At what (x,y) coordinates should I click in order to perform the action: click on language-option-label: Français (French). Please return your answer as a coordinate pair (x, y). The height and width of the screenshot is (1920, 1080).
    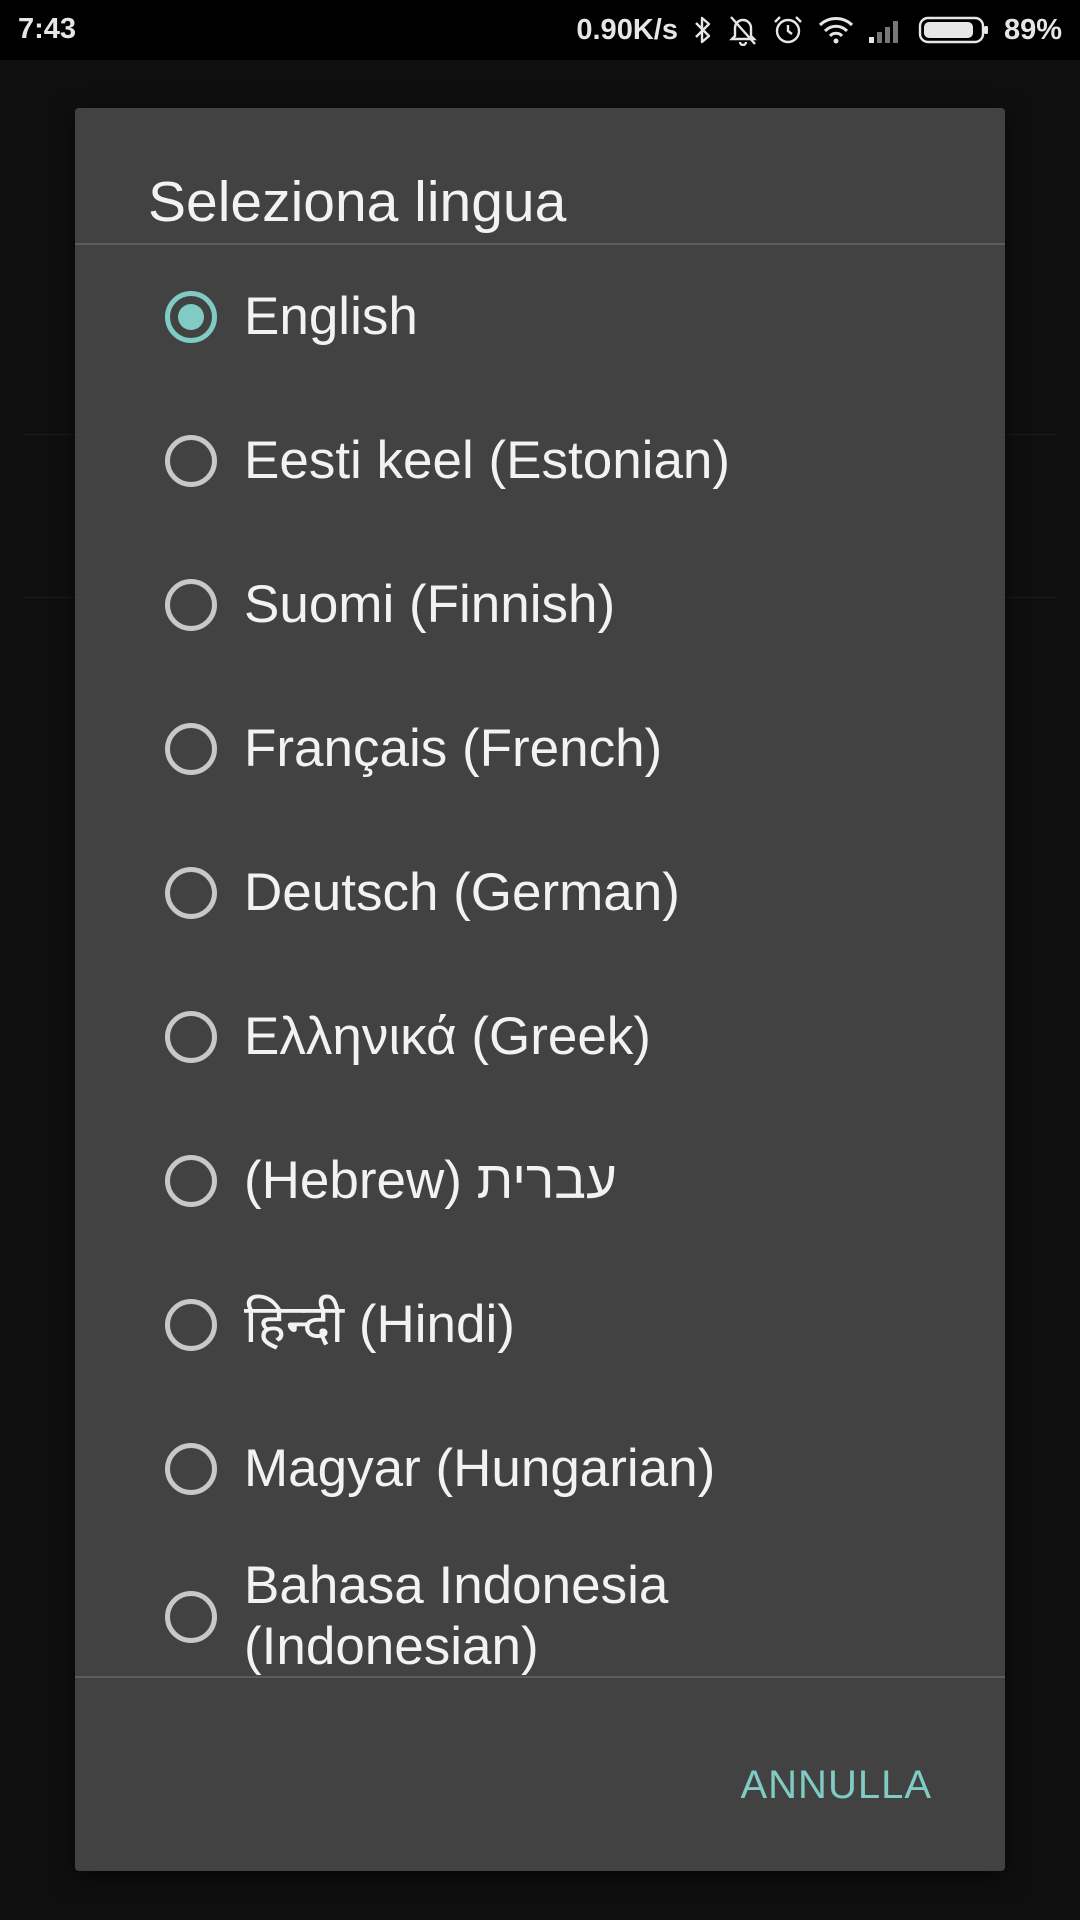
    Looking at the image, I should click on (453, 748).